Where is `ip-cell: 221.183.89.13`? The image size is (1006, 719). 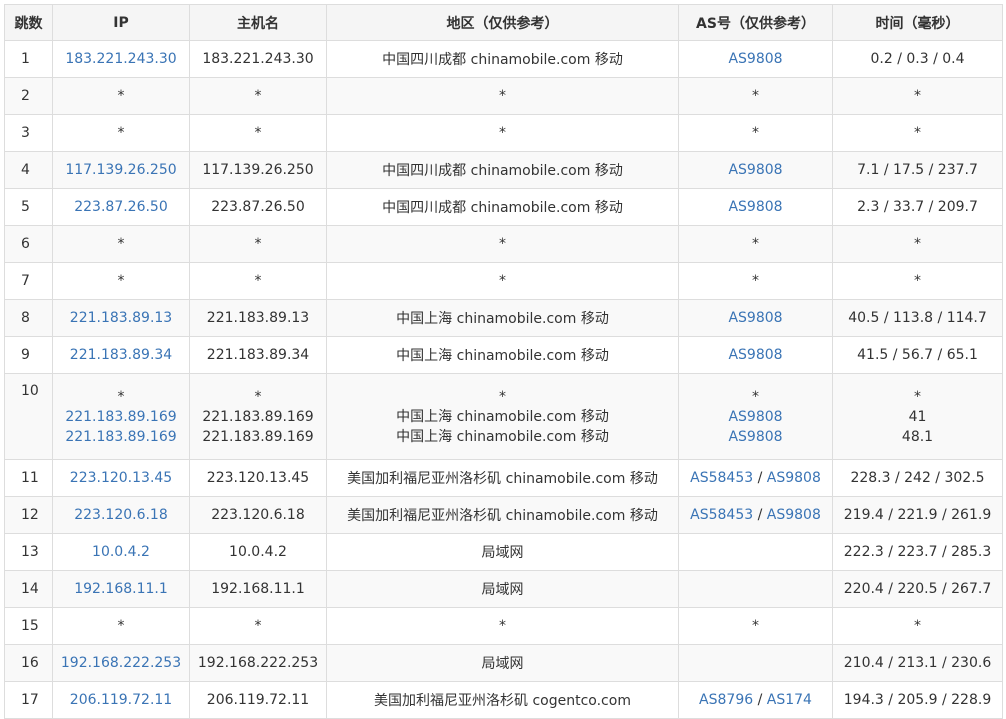
ip-cell: 221.183.89.13 is located at coordinates (121, 318).